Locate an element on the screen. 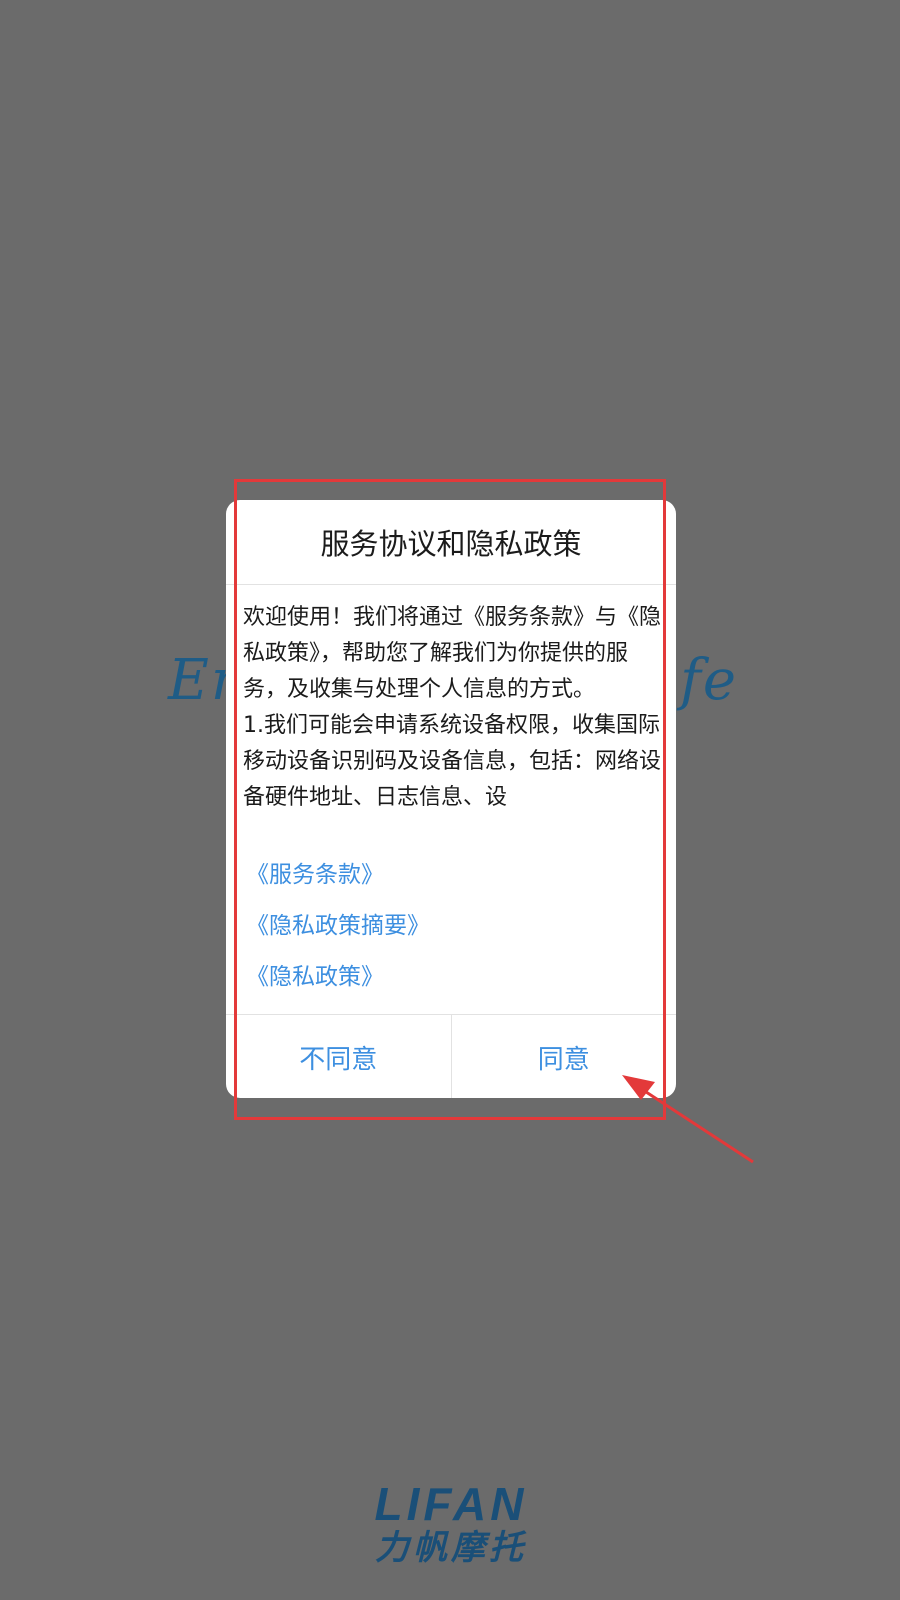 The width and height of the screenshot is (900, 1600). disagree-button: 不同意 is located at coordinates (338, 1056).